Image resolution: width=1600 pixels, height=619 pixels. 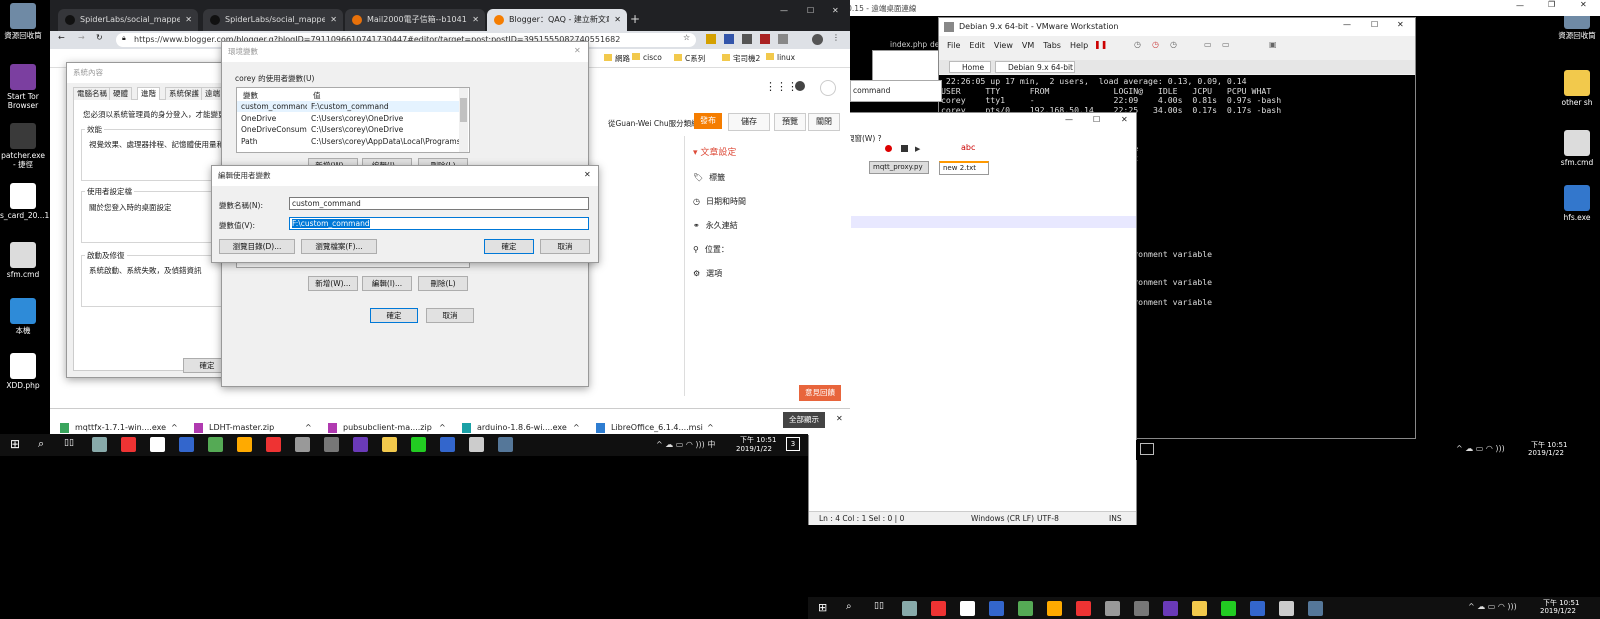 What do you see at coordinates (1137, 44) in the screenshot?
I see `snapshot-icon: ◷` at bounding box center [1137, 44].